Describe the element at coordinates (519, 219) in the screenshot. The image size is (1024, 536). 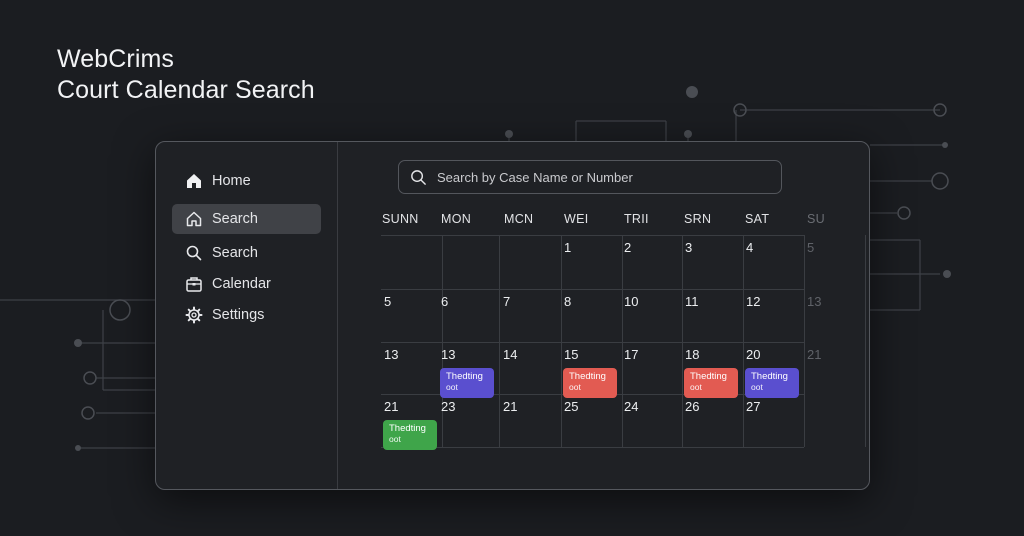
I see `weekday-header: MCN` at that location.